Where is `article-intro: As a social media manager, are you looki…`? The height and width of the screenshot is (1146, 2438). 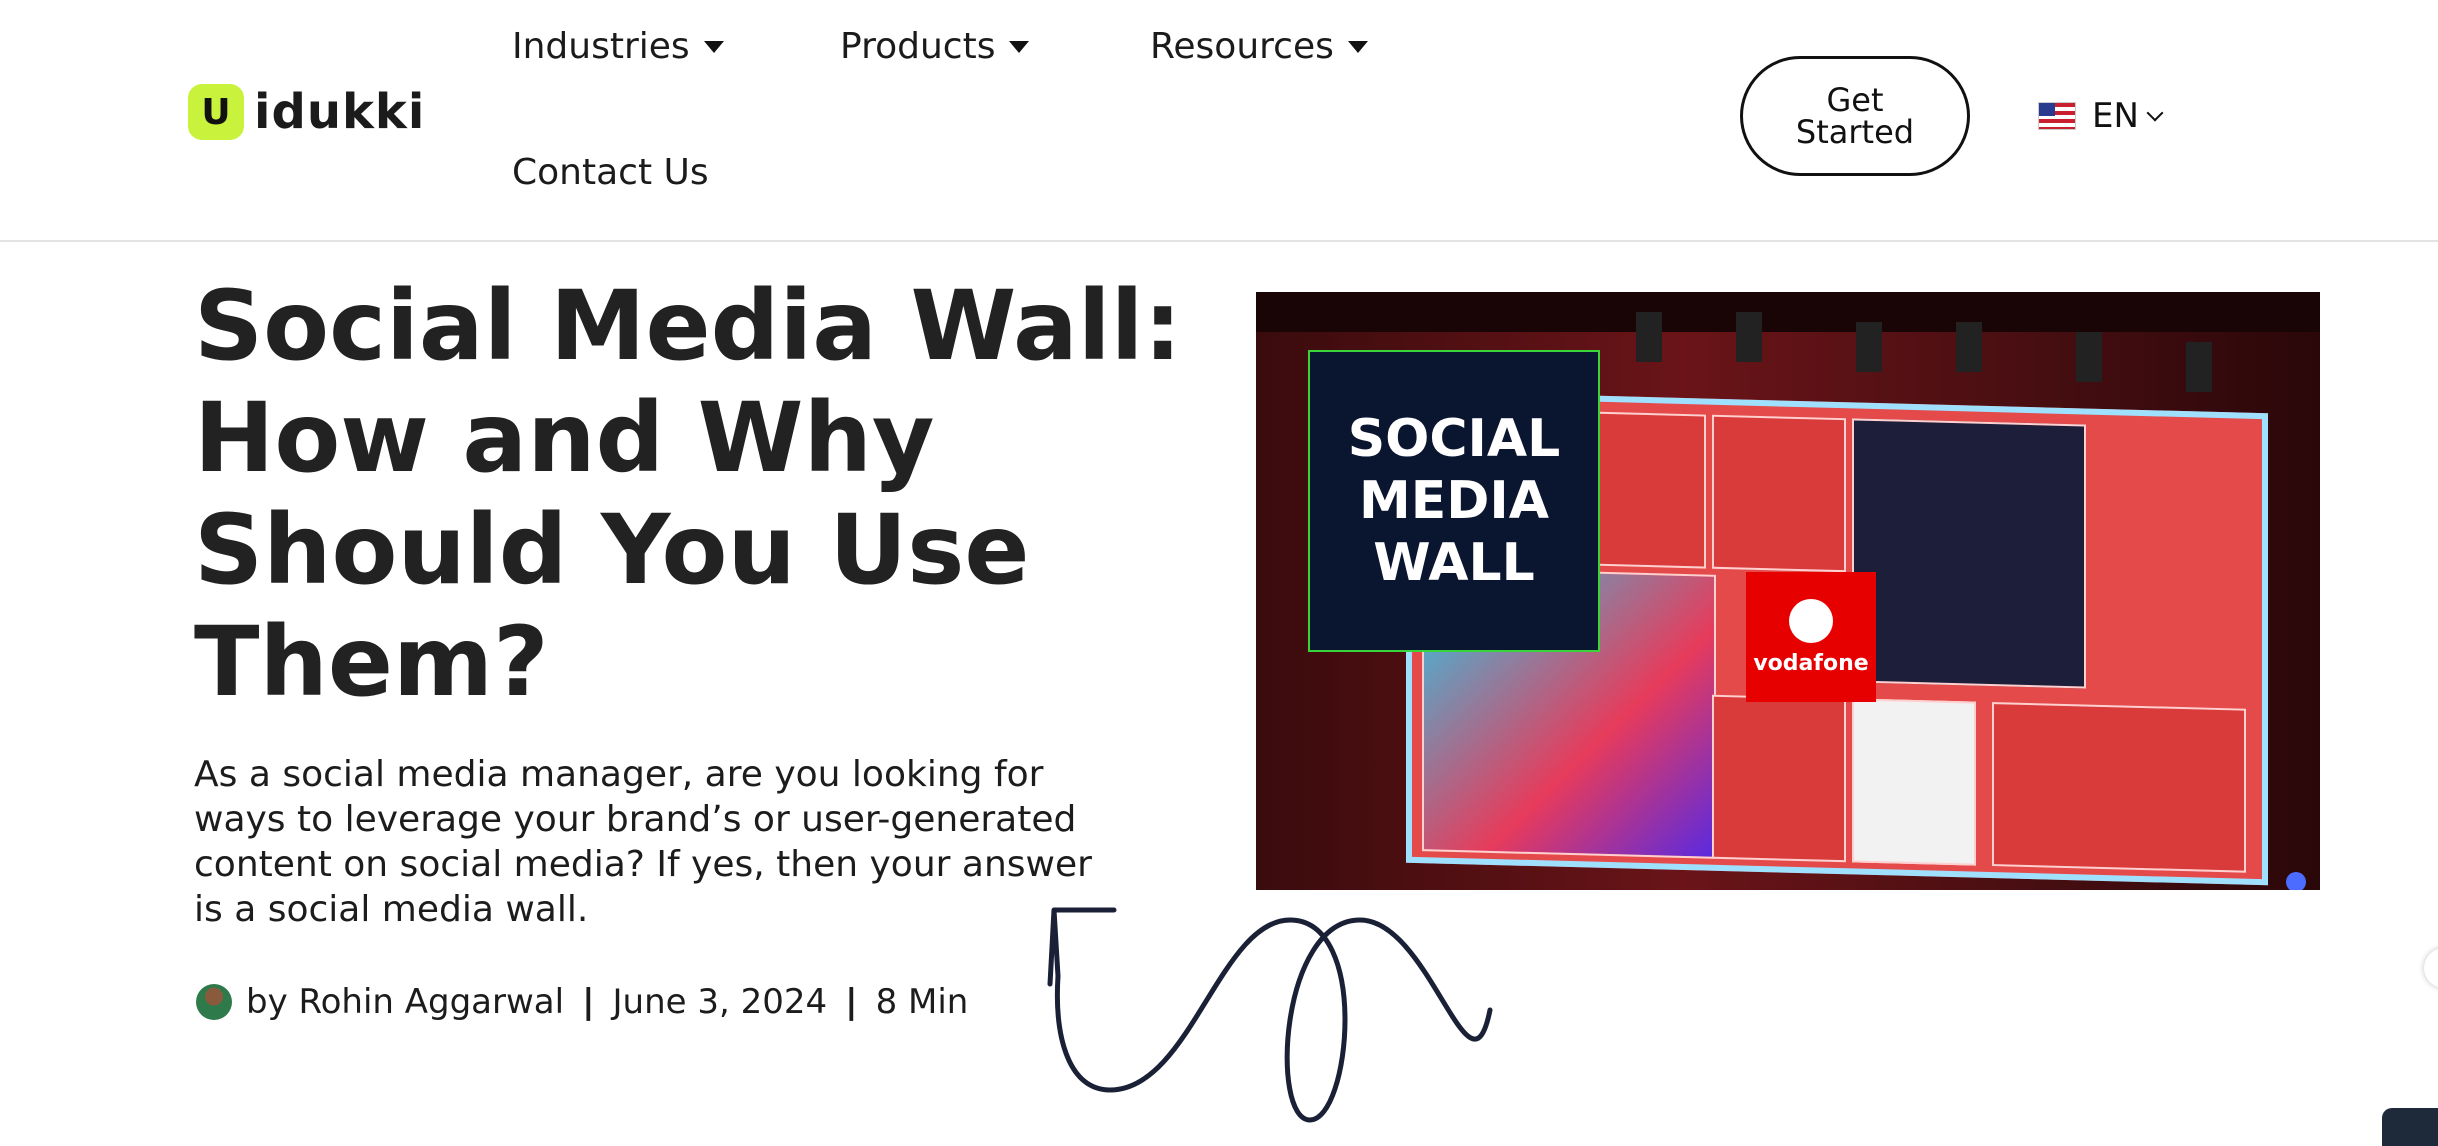 article-intro: As a social media manager, are you looki… is located at coordinates (643, 842).